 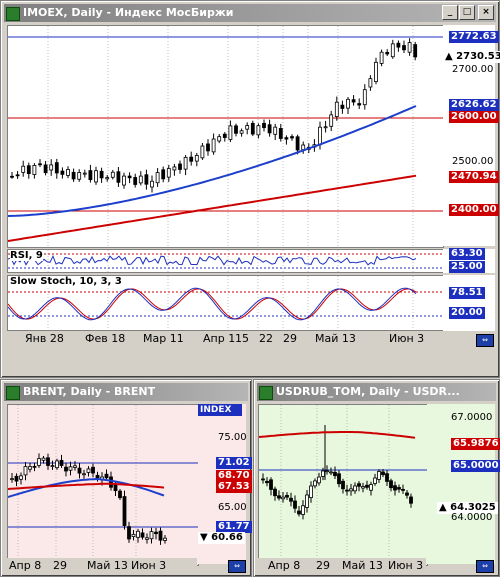 What do you see at coordinates (89, 391) in the screenshot?
I see `window-title: BRENT, Daily - BRENT` at bounding box center [89, 391].